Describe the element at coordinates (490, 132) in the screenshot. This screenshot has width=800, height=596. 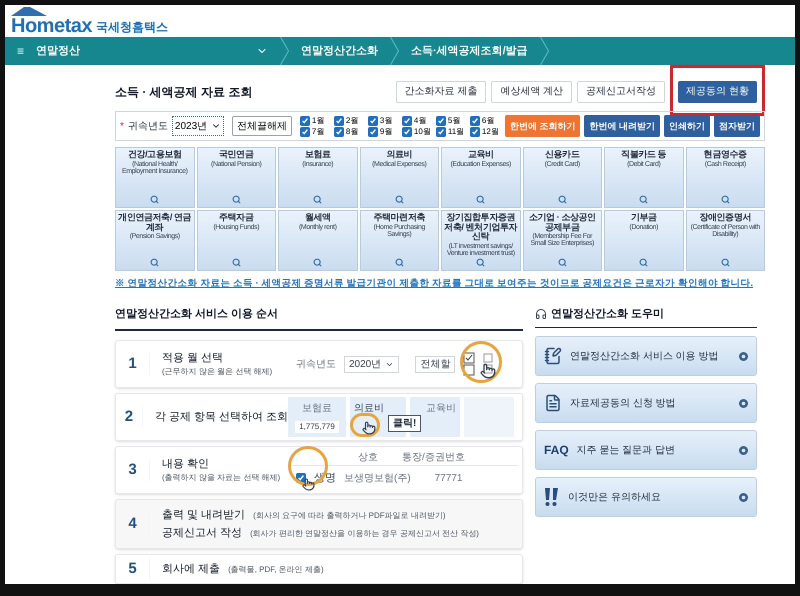
I see `month-label: 12월` at that location.